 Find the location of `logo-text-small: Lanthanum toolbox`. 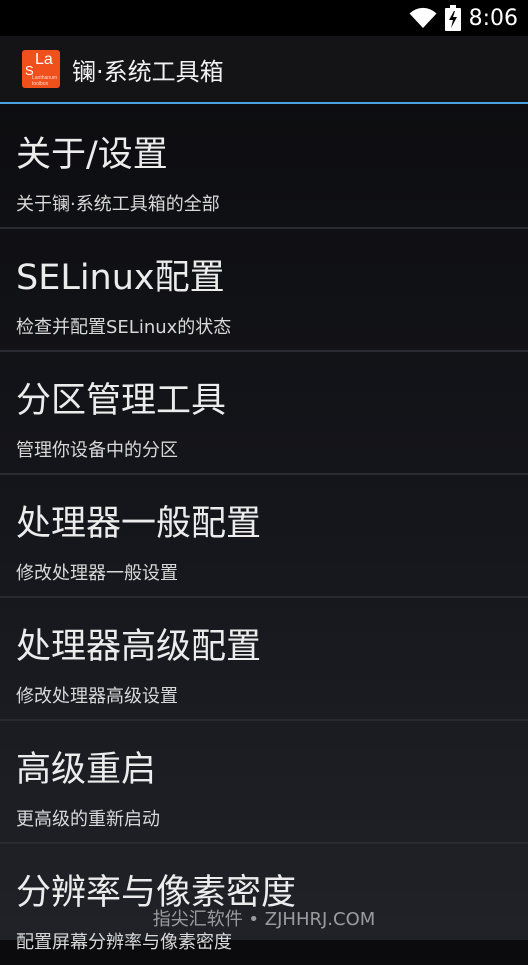

logo-text-small: Lanthanum toolbox is located at coordinates (45, 81).